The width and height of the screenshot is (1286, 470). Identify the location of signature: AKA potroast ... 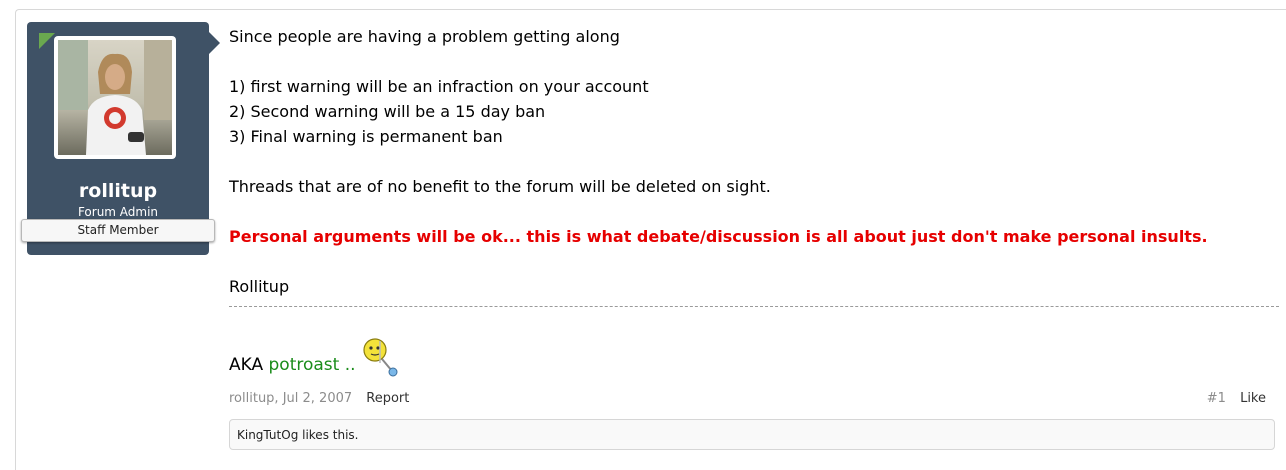
(314, 357).